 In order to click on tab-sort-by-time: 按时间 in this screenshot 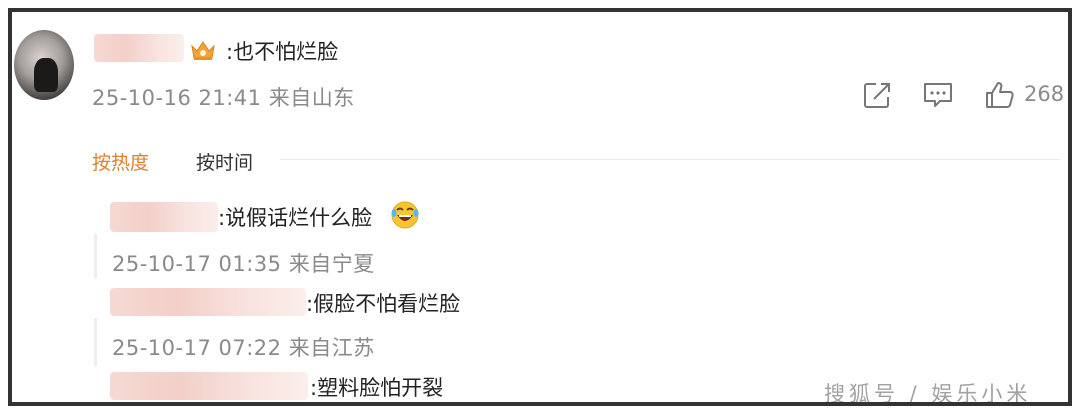, I will do `click(224, 161)`.